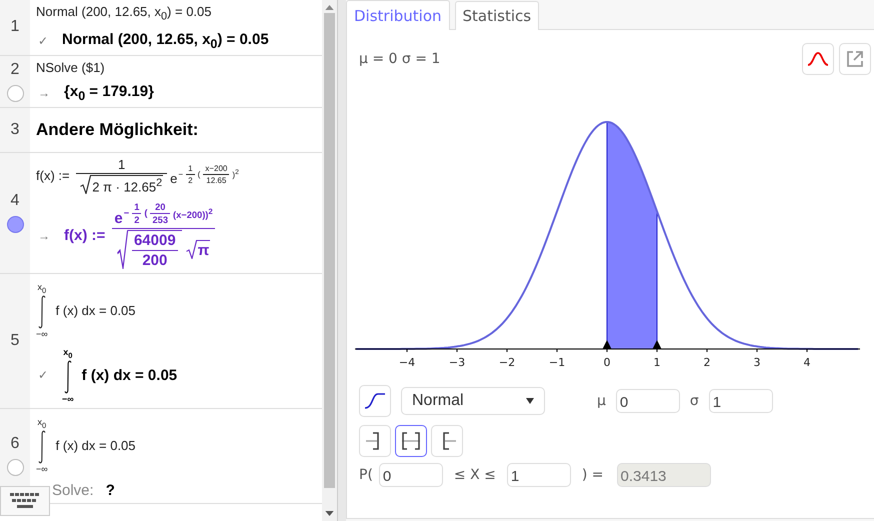 The image size is (874, 521). What do you see at coordinates (110, 490) in the screenshot?
I see `cas-output: ?` at bounding box center [110, 490].